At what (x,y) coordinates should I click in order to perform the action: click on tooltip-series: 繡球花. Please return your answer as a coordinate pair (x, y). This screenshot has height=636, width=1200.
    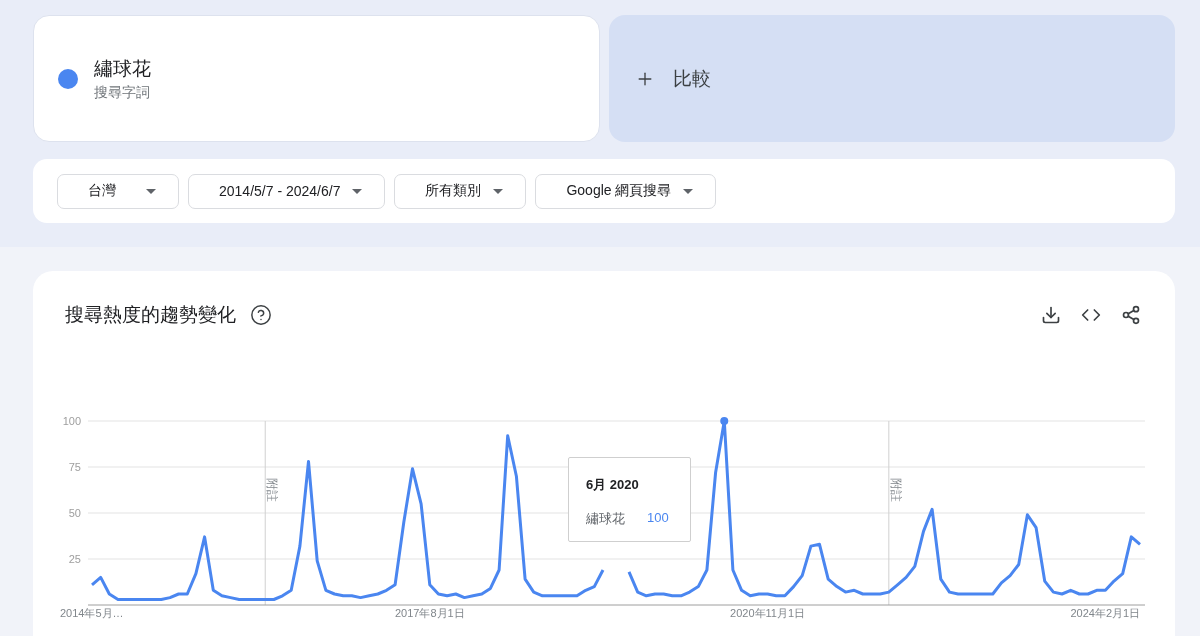
    Looking at the image, I should click on (605, 519).